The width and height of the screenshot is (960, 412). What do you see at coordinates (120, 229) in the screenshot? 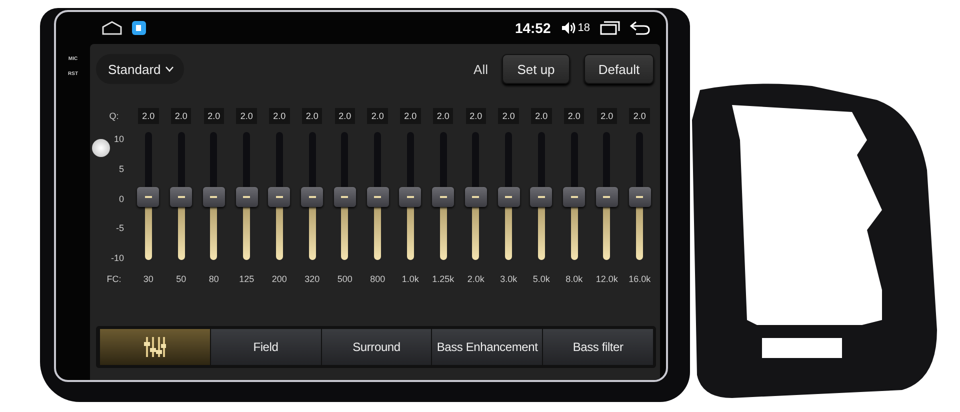
I see `axis-label: -5` at bounding box center [120, 229].